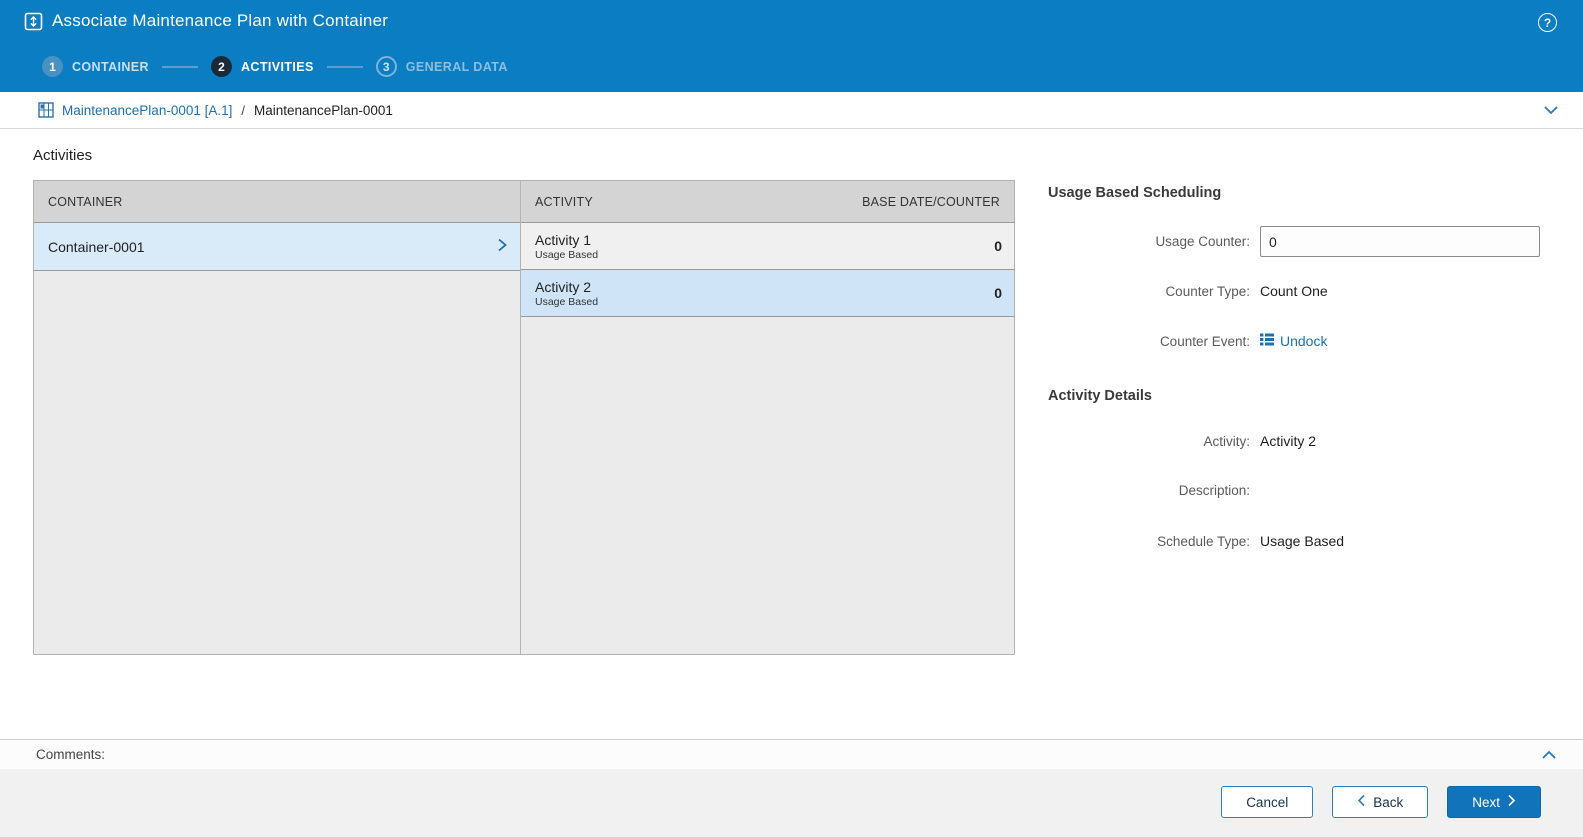 The image size is (1583, 837). I want to click on step-1-label: CONTAINER, so click(110, 66).